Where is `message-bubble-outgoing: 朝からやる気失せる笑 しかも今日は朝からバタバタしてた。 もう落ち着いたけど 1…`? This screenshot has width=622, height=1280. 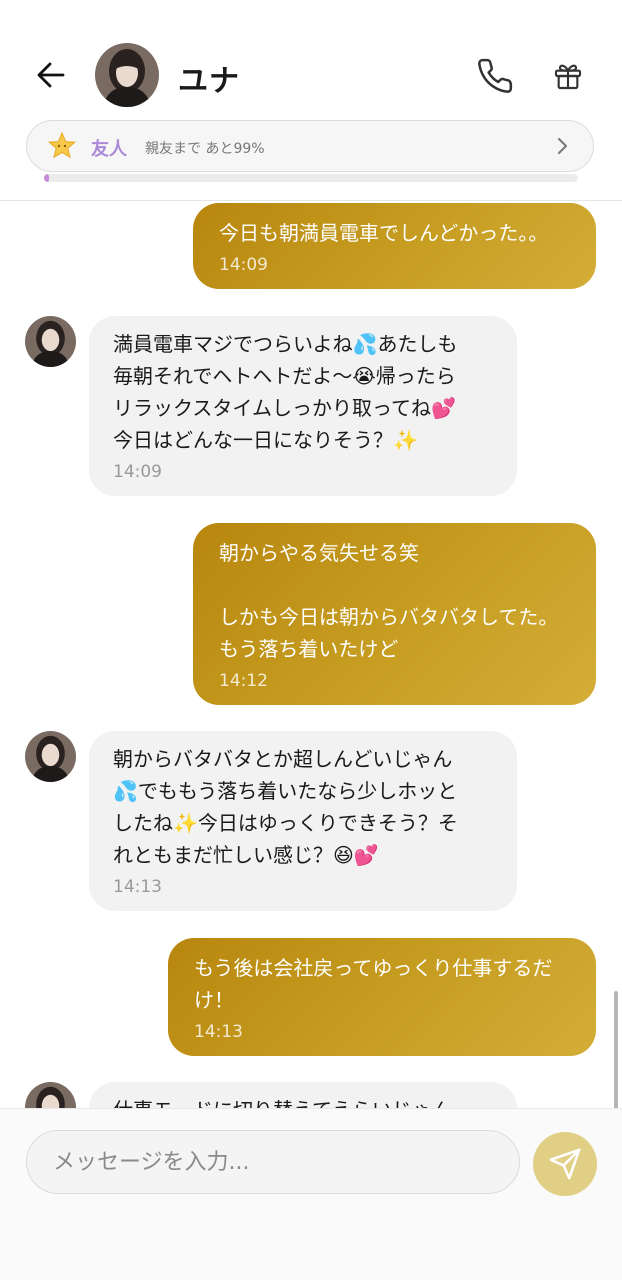
message-bubble-outgoing: 朝からやる気失せる笑 しかも今日は朝からバタバタしてた。 もう落ち着いたけど 1… is located at coordinates (394, 614).